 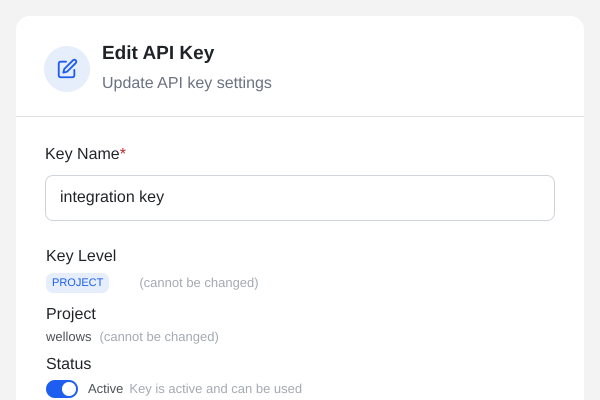 What do you see at coordinates (215, 389) in the screenshot?
I see `status-description: Key is active and can be used` at bounding box center [215, 389].